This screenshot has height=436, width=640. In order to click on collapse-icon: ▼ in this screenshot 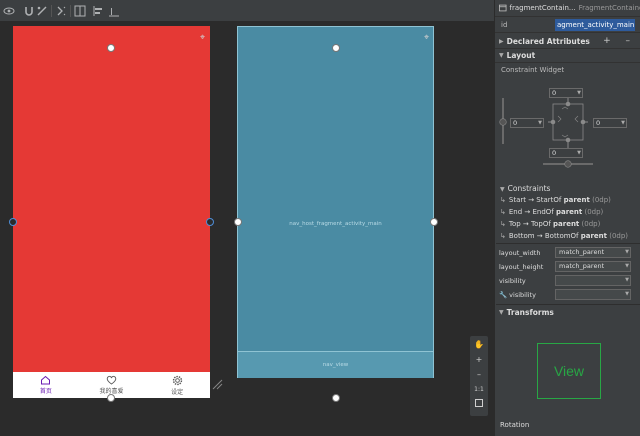, I will do `click(501, 312)`.